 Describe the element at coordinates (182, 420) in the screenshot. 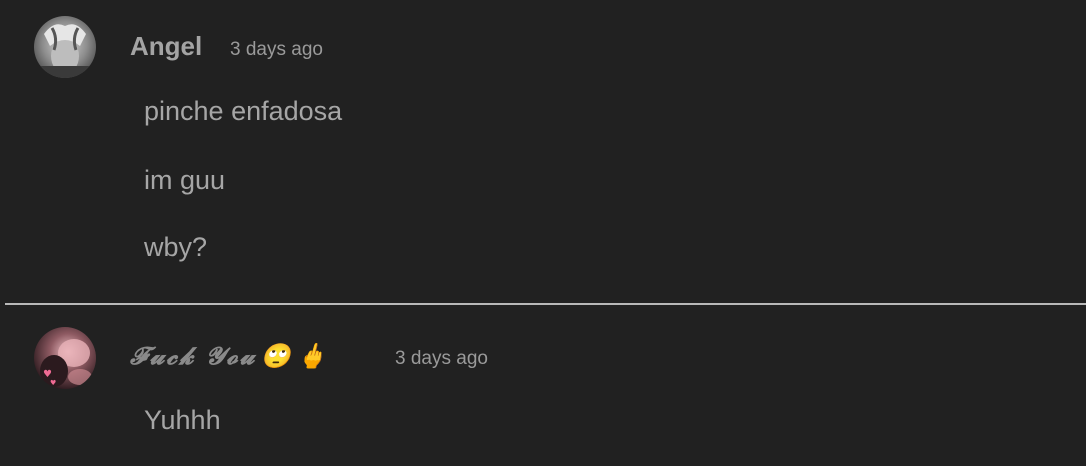

I see `comment-line: Yuhhh` at that location.